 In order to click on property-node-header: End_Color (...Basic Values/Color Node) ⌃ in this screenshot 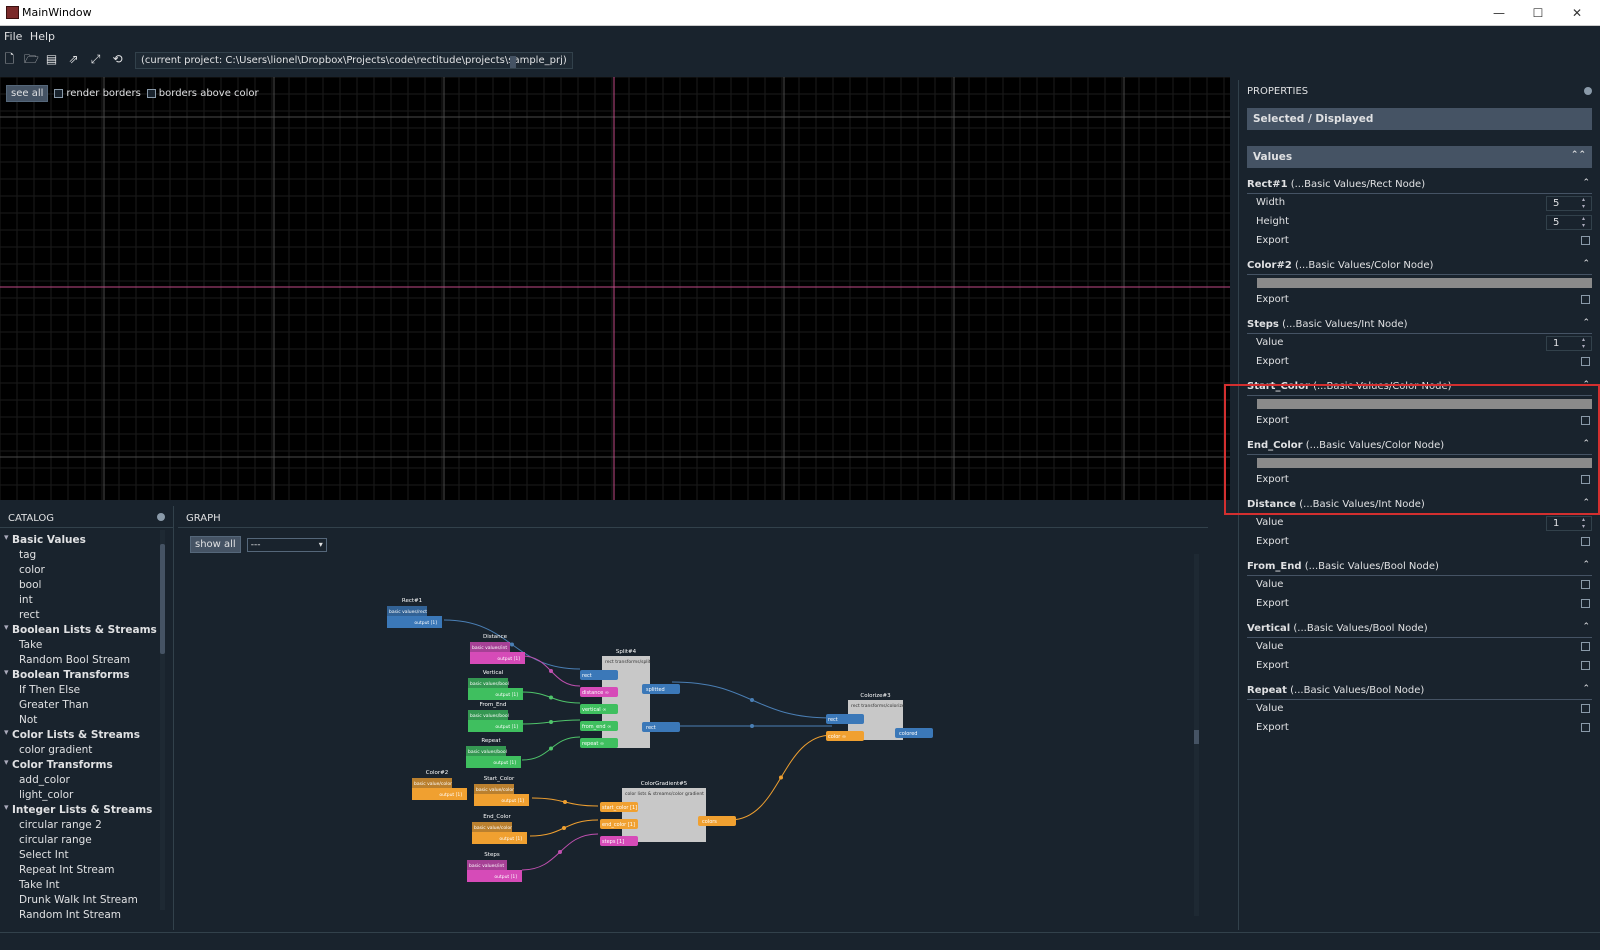, I will do `click(1419, 446)`.